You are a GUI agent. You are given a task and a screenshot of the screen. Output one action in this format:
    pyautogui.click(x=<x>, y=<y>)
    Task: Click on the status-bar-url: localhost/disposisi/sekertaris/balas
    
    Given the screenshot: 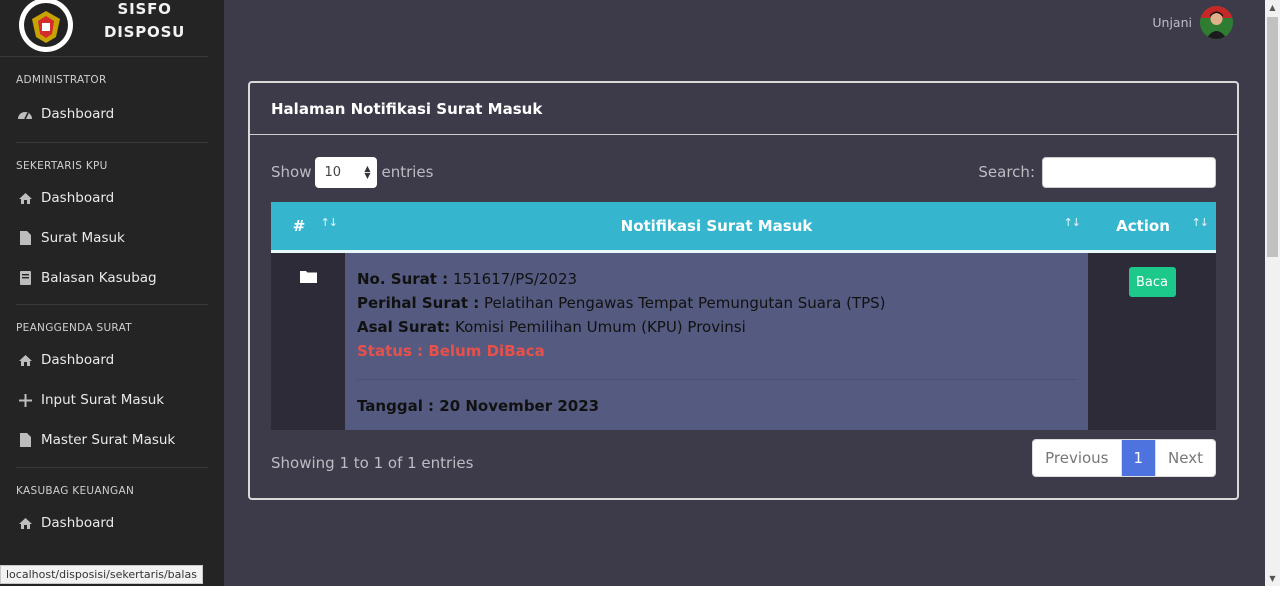 What is the action you would take?
    pyautogui.click(x=101, y=574)
    